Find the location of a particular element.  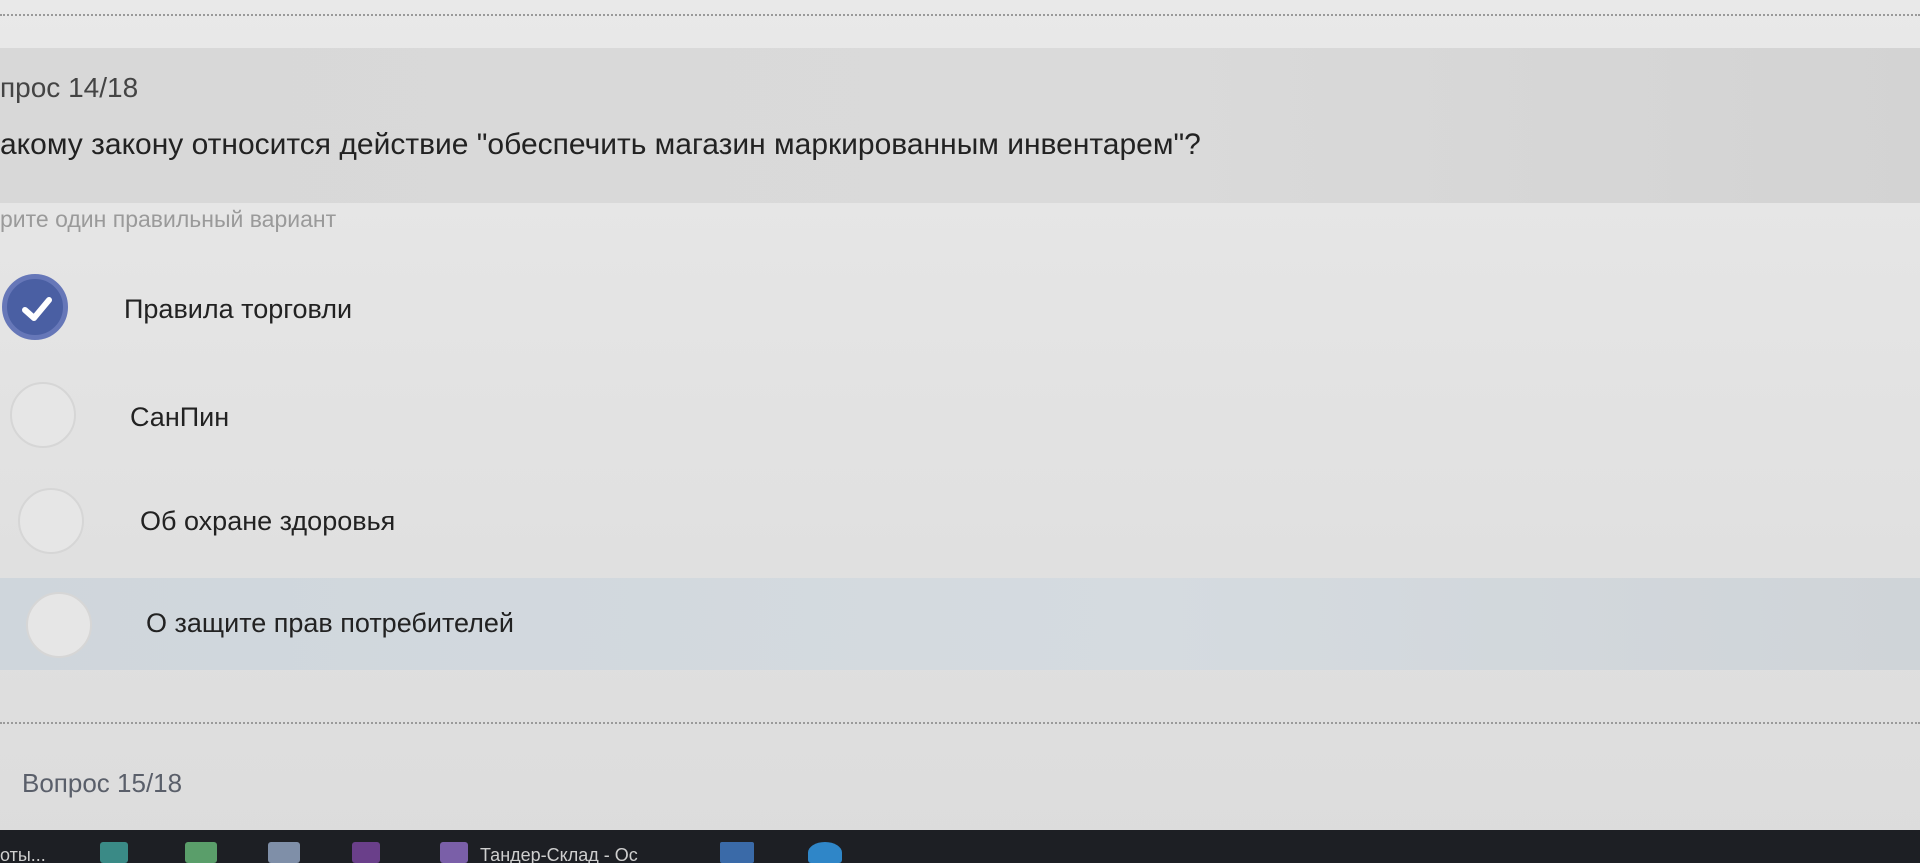

answer-option-4: О защите прав потребителей is located at coordinates (960, 624).